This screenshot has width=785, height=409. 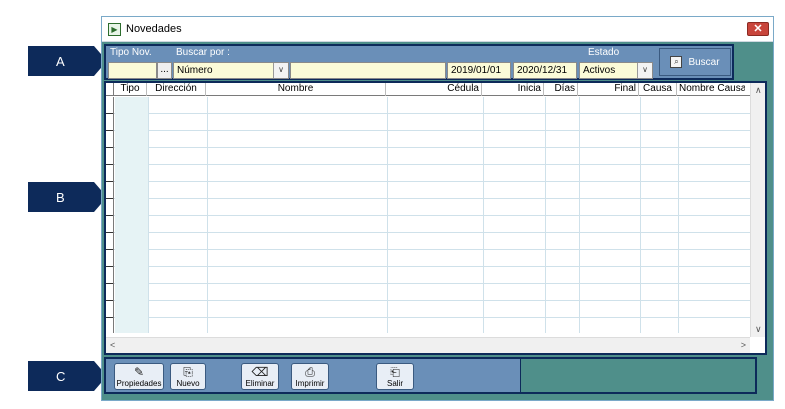 I want to click on search-button-label: Buscar, so click(x=704, y=62).